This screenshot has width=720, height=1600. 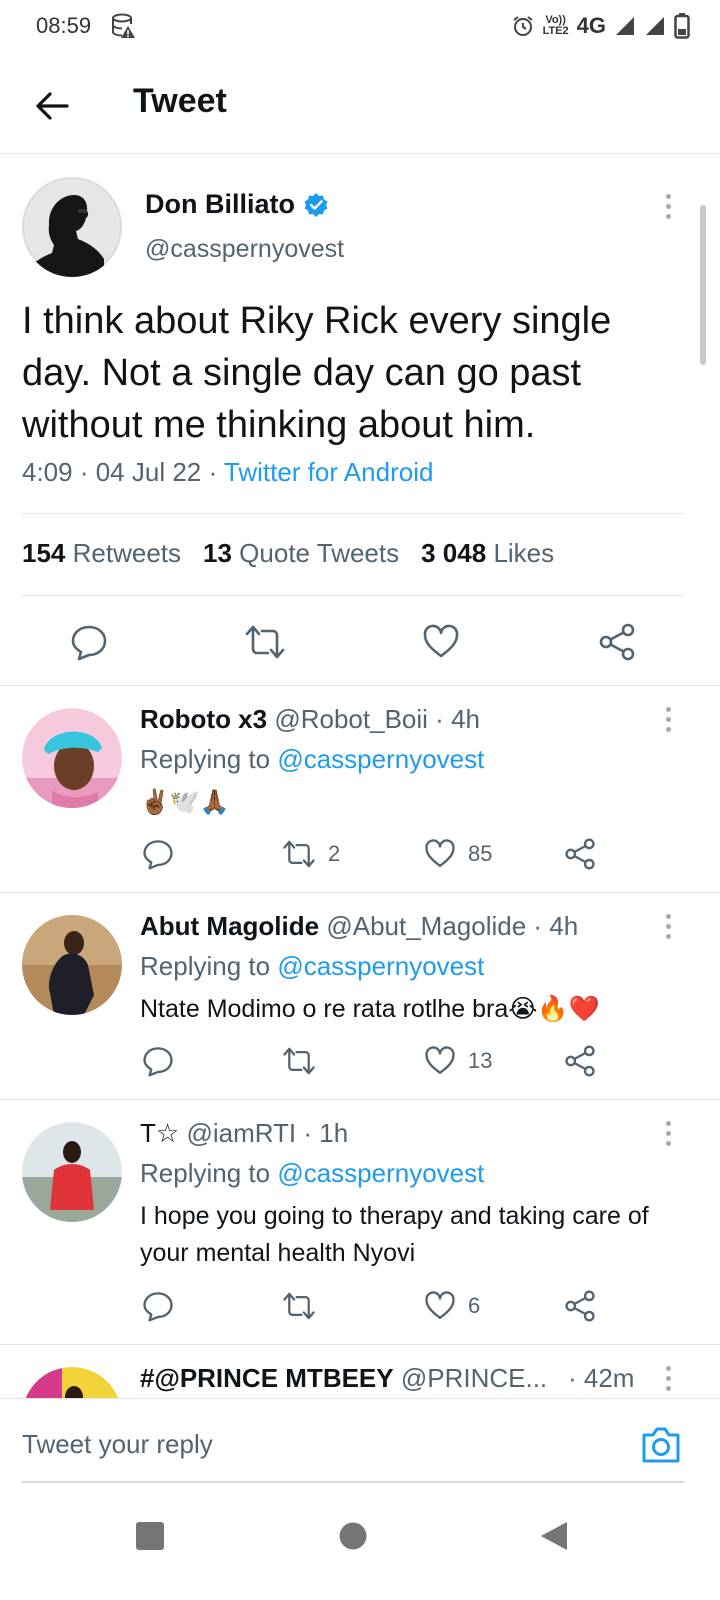 I want to click on back-nav-button, so click(x=554, y=1536).